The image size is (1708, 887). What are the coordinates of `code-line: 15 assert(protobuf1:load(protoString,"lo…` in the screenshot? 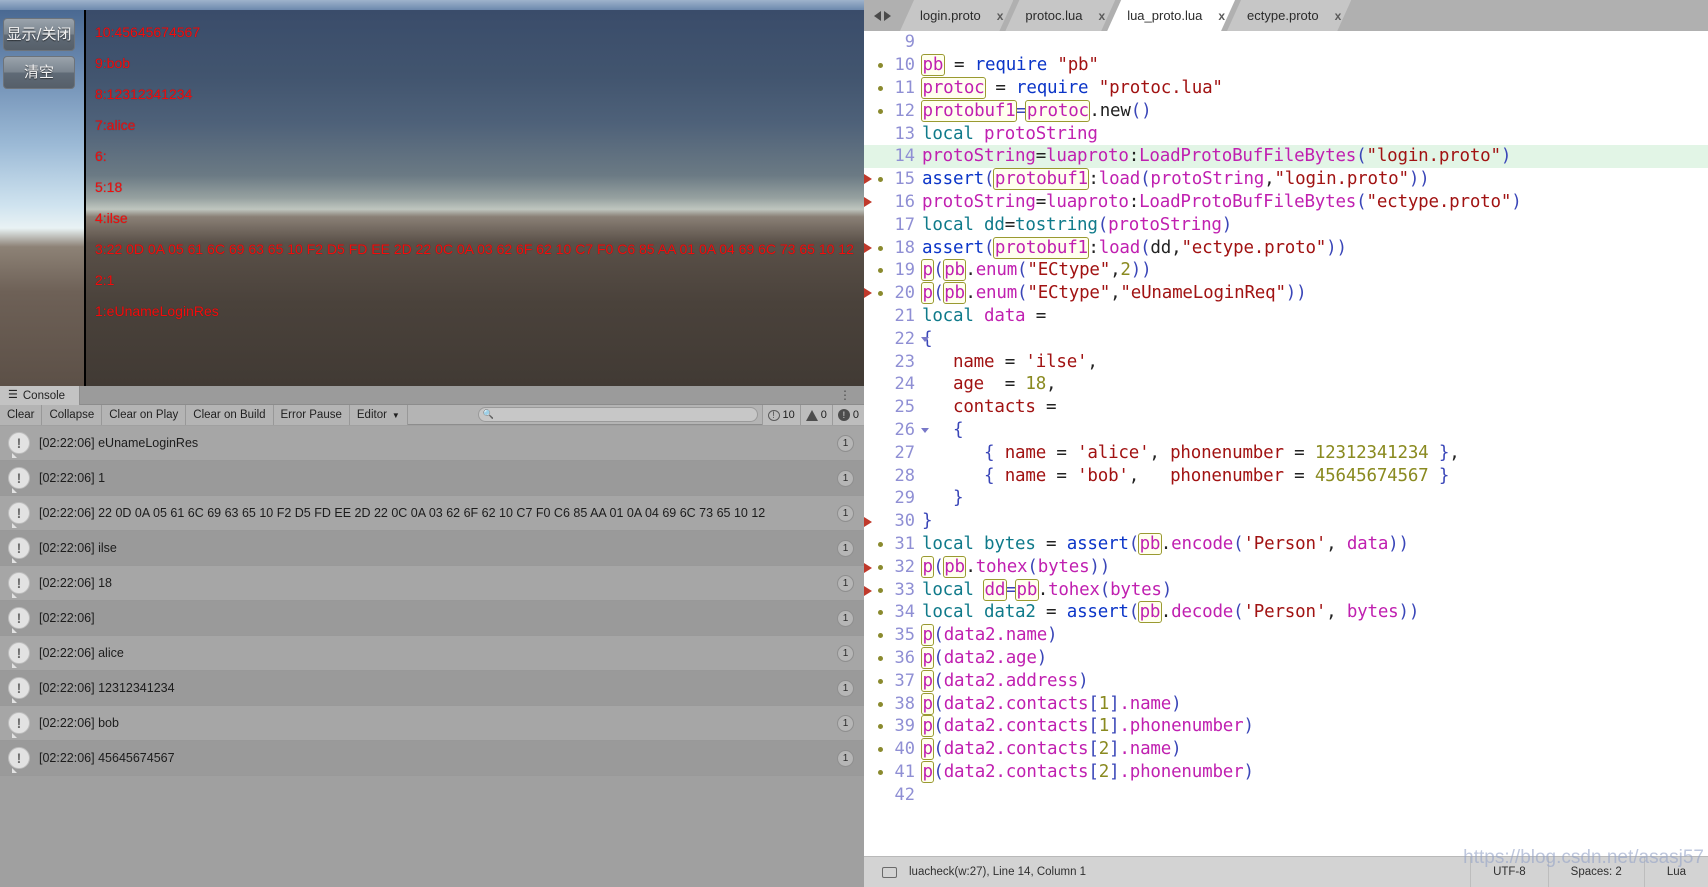 It's located at (1286, 179).